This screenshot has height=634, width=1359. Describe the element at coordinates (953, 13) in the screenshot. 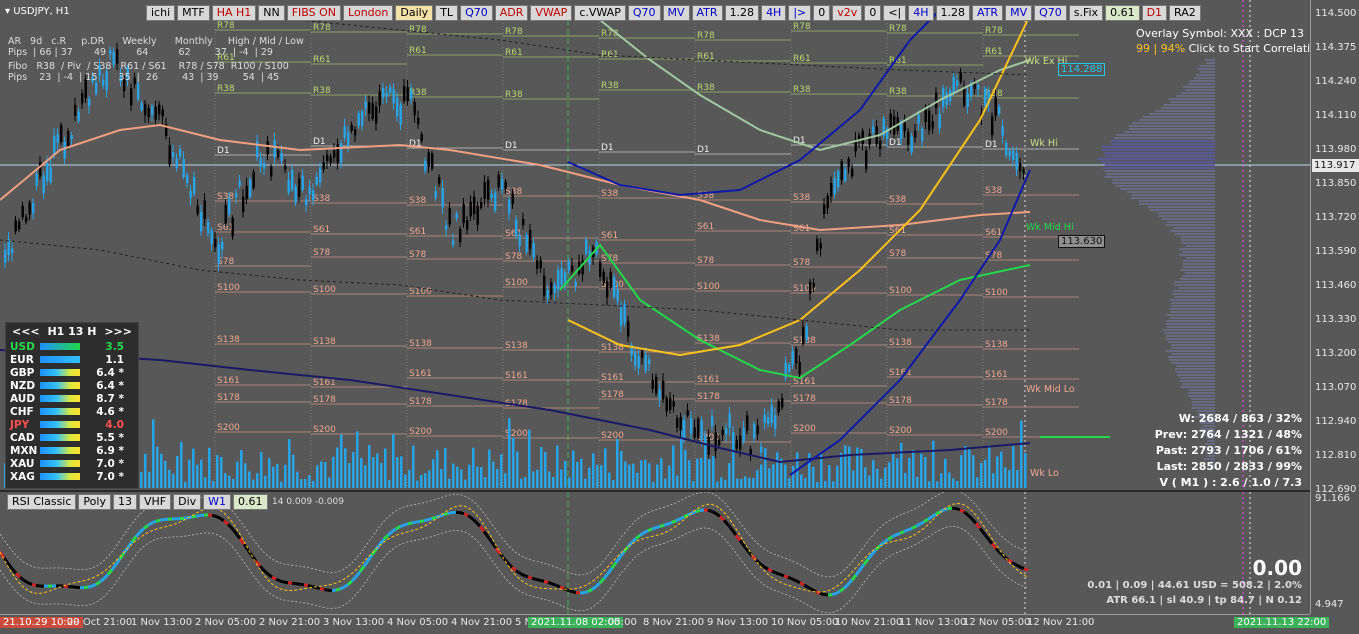

I see `toolbar-button-23: 1.28` at that location.